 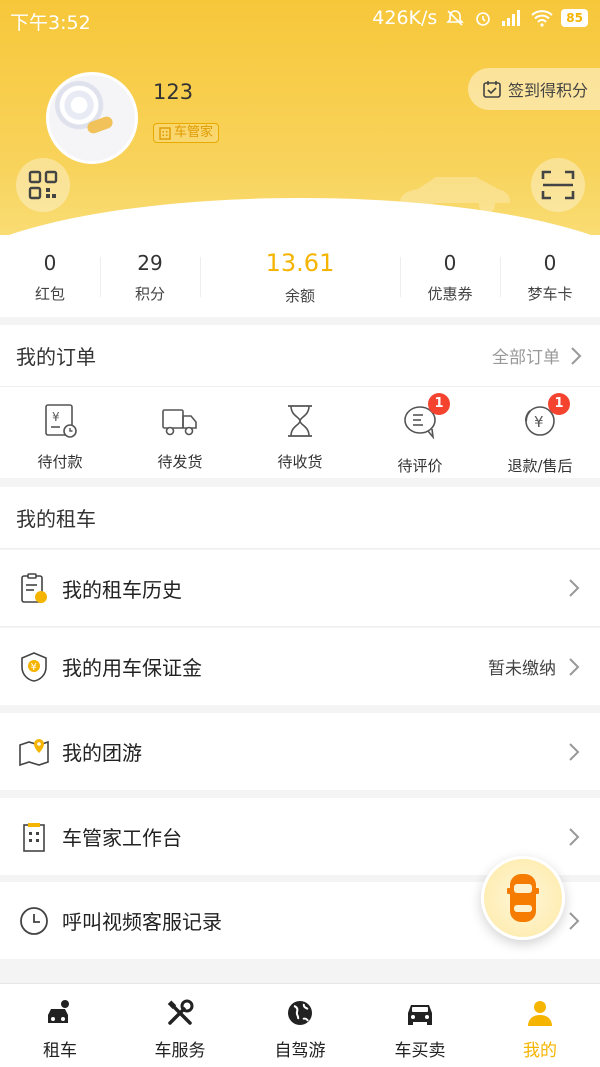 I want to click on order-pending-receipt: 待收货, so click(x=300, y=432).